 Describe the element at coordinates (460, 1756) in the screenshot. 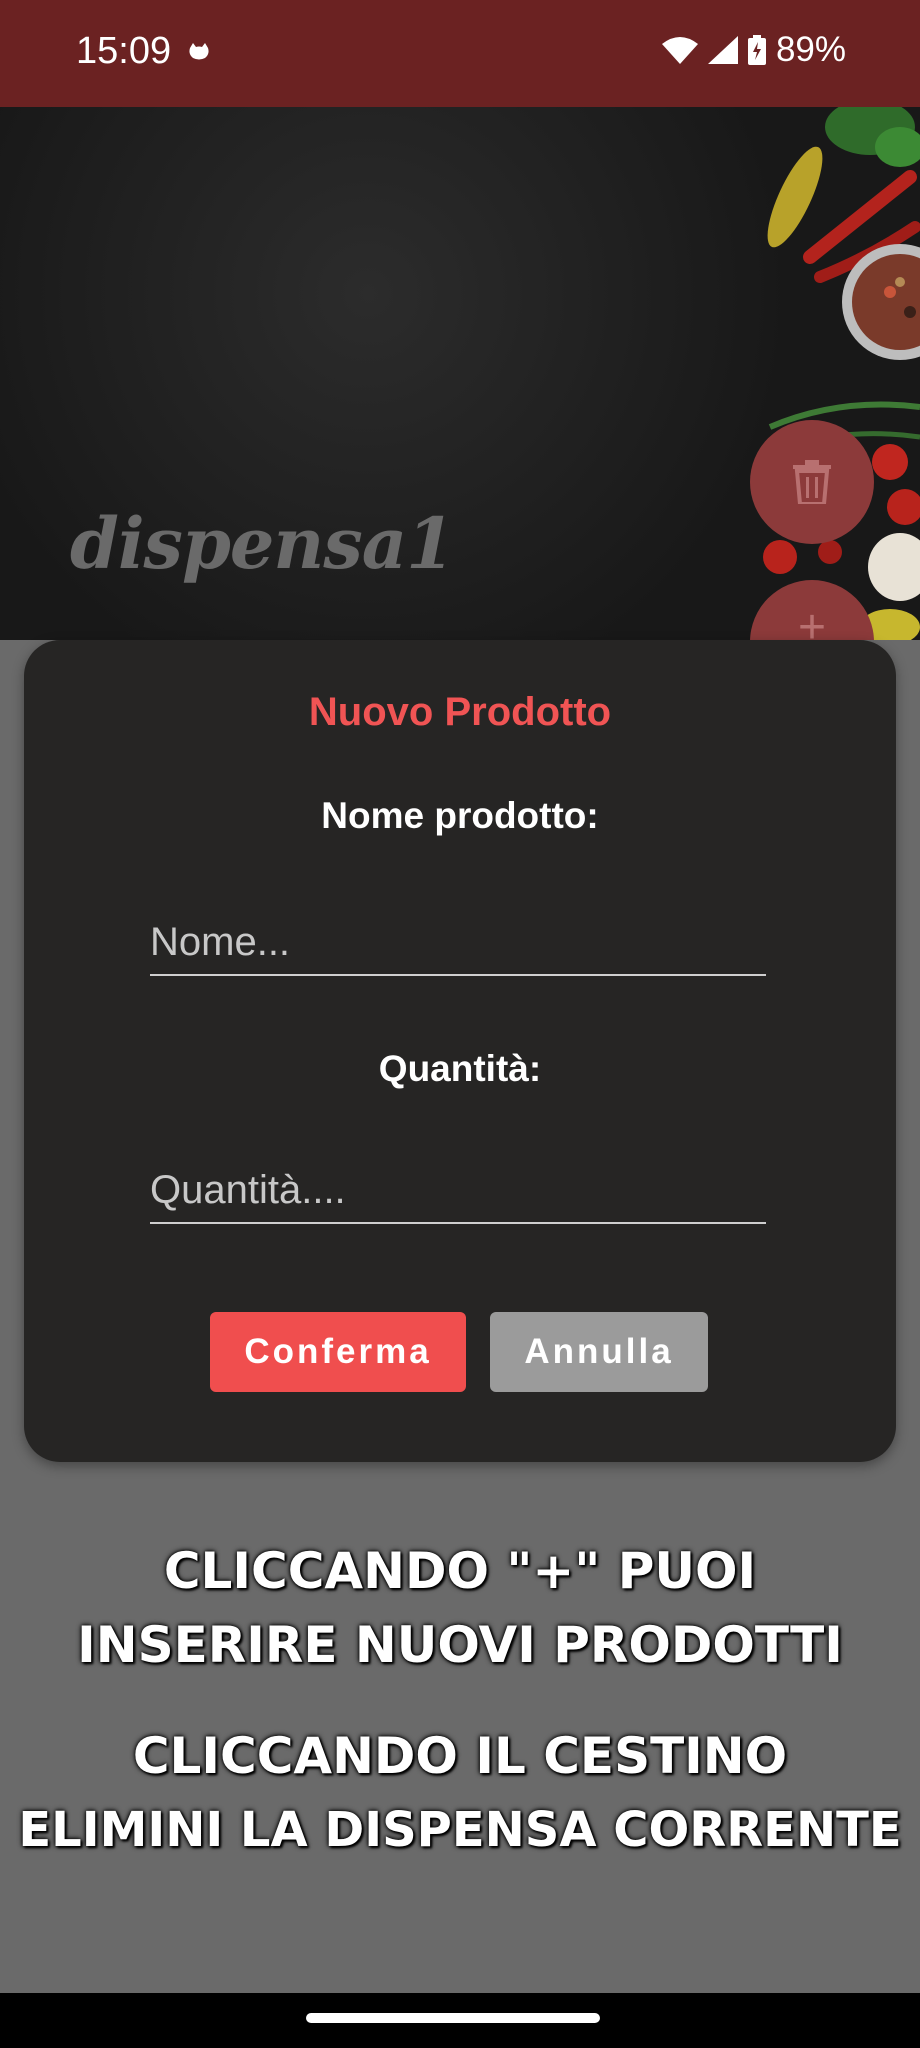

I see `caption-delete-line-1: CLICCANDO IL CESTINO` at that location.